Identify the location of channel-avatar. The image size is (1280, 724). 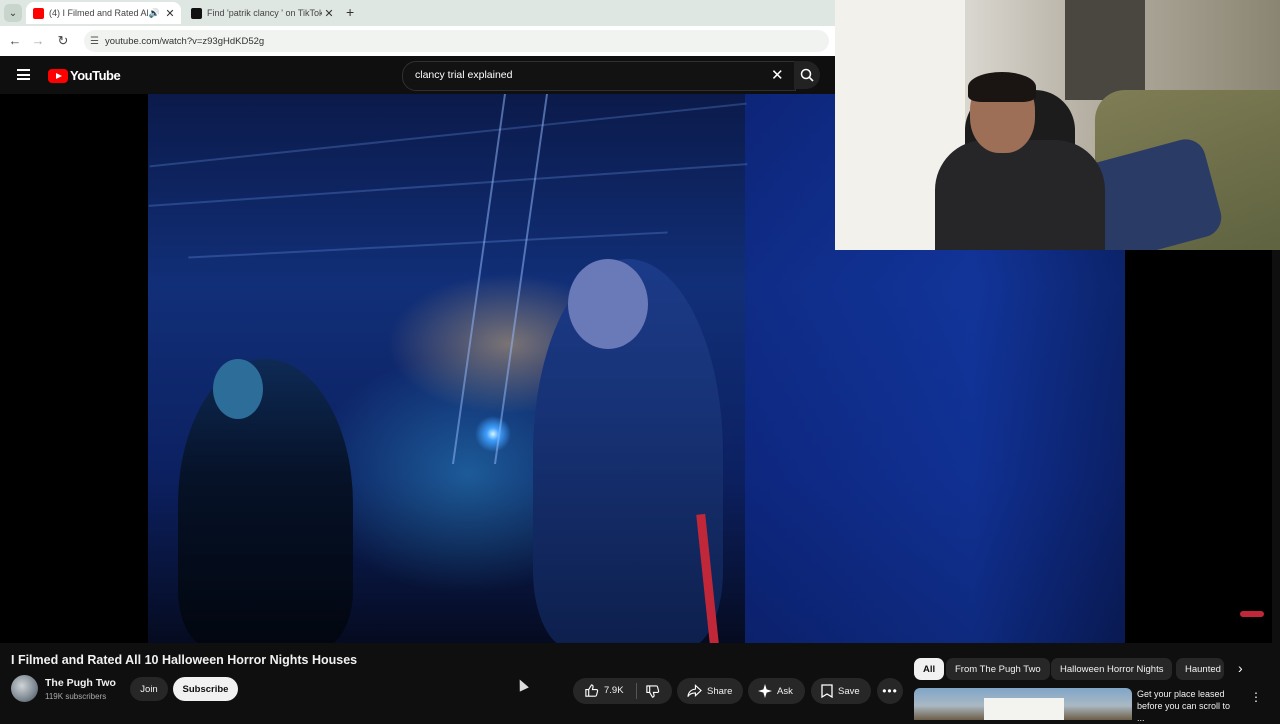
(24, 688).